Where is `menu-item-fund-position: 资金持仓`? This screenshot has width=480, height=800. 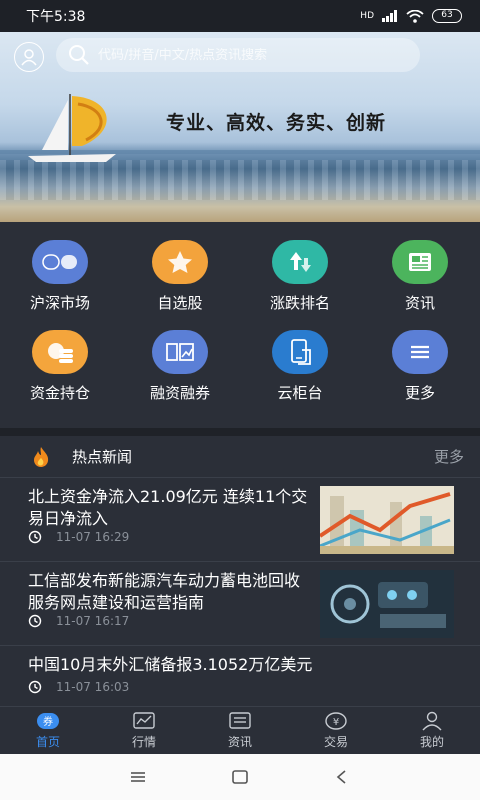 menu-item-fund-position: 资金持仓 is located at coordinates (60, 366).